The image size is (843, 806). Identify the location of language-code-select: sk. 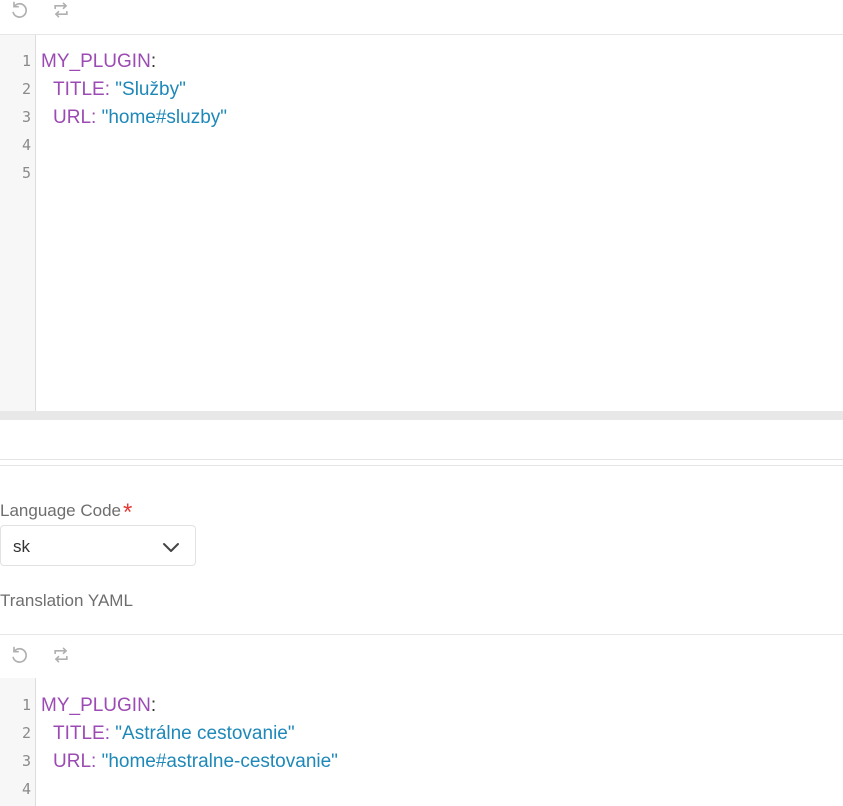
(98, 545).